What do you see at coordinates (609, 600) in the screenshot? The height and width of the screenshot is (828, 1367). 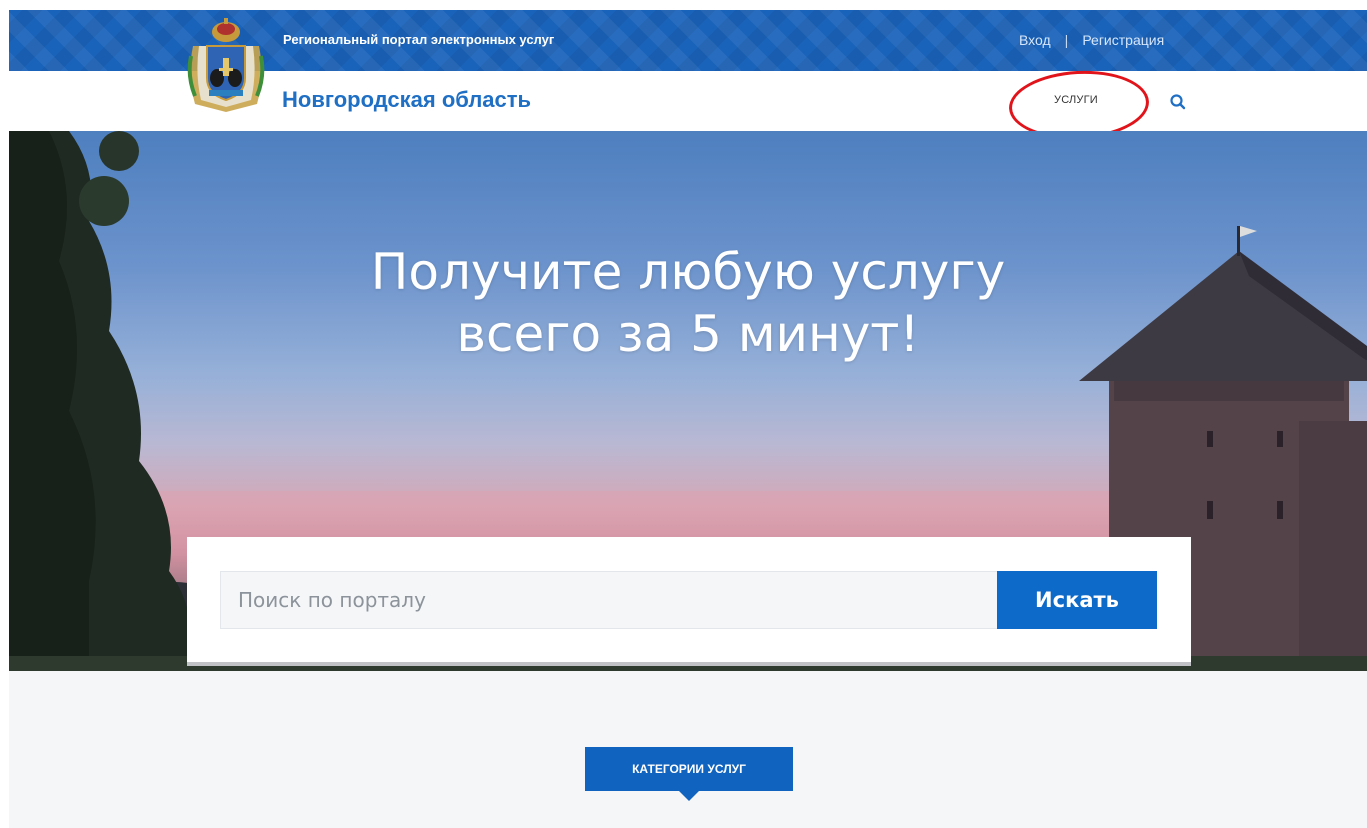 I see `portal-search-input: Поиск по порталу` at bounding box center [609, 600].